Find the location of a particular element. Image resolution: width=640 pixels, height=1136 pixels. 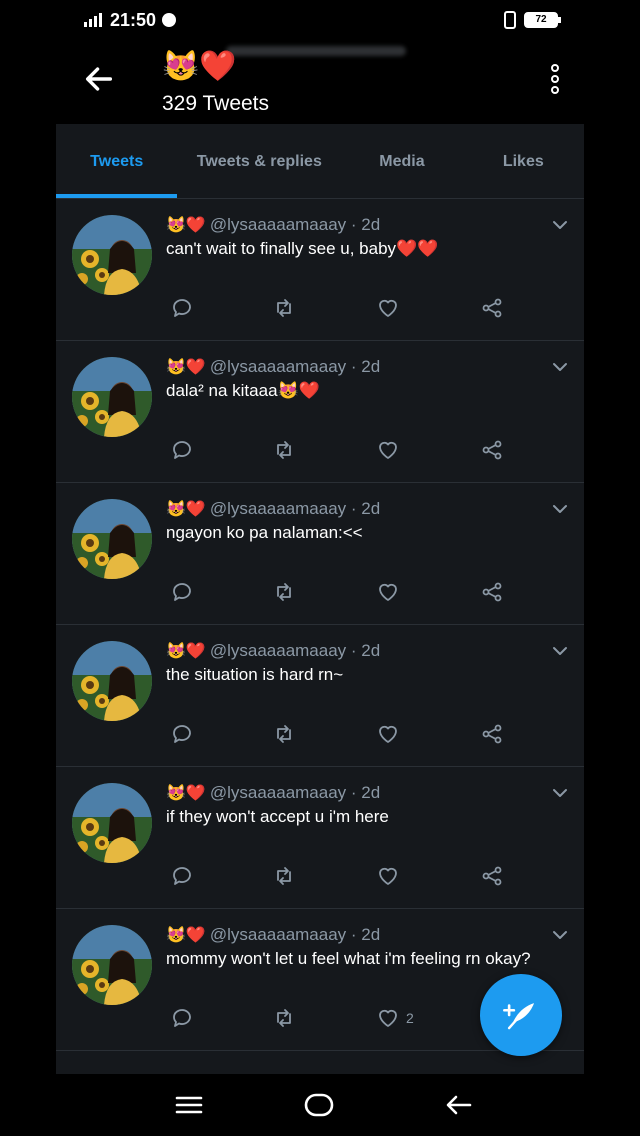

nav-home-icon is located at coordinates (319, 1105).